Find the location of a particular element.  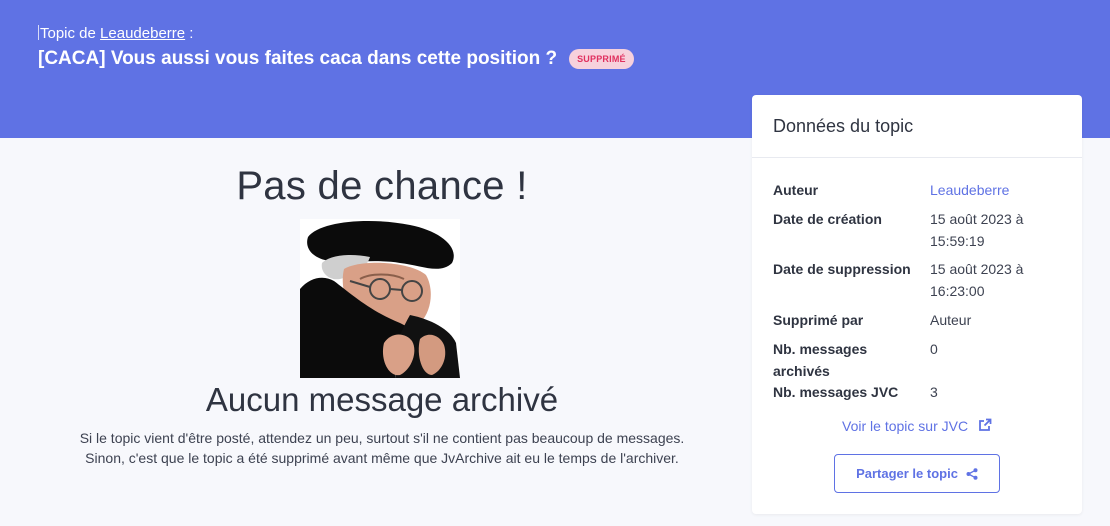

no-message-heading: Aucun message archivé is located at coordinates (382, 399).